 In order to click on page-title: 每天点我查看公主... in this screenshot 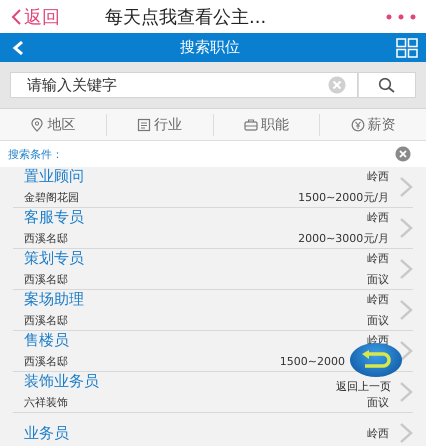, I will do `click(186, 17)`.